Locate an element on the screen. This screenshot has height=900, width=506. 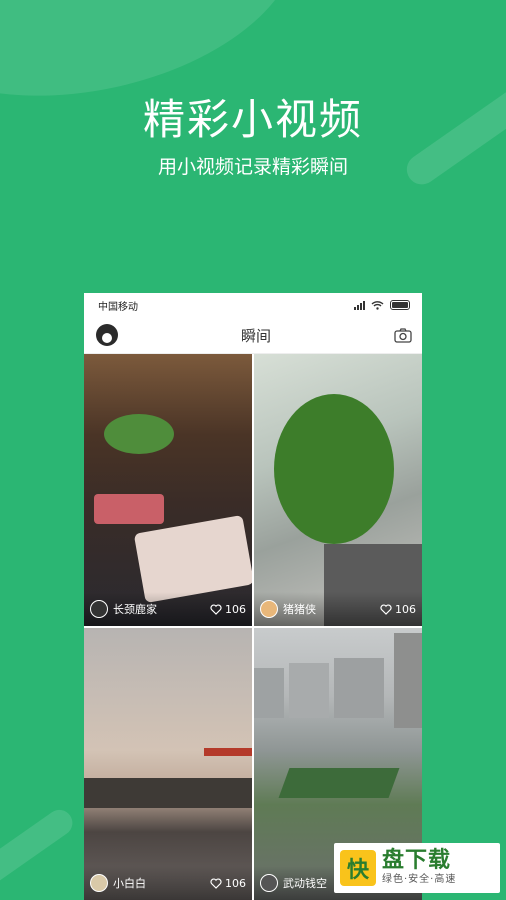
status-bar: 中国移动 is located at coordinates (253, 305).